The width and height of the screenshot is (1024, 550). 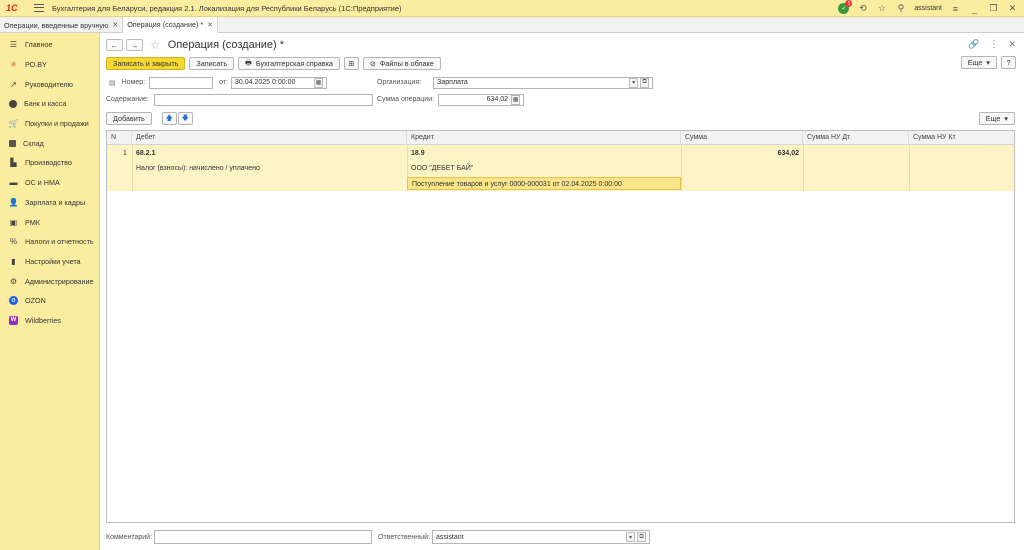 I want to click on cloud-files-button: ⊘ Файлы в облаке, so click(x=401, y=63).